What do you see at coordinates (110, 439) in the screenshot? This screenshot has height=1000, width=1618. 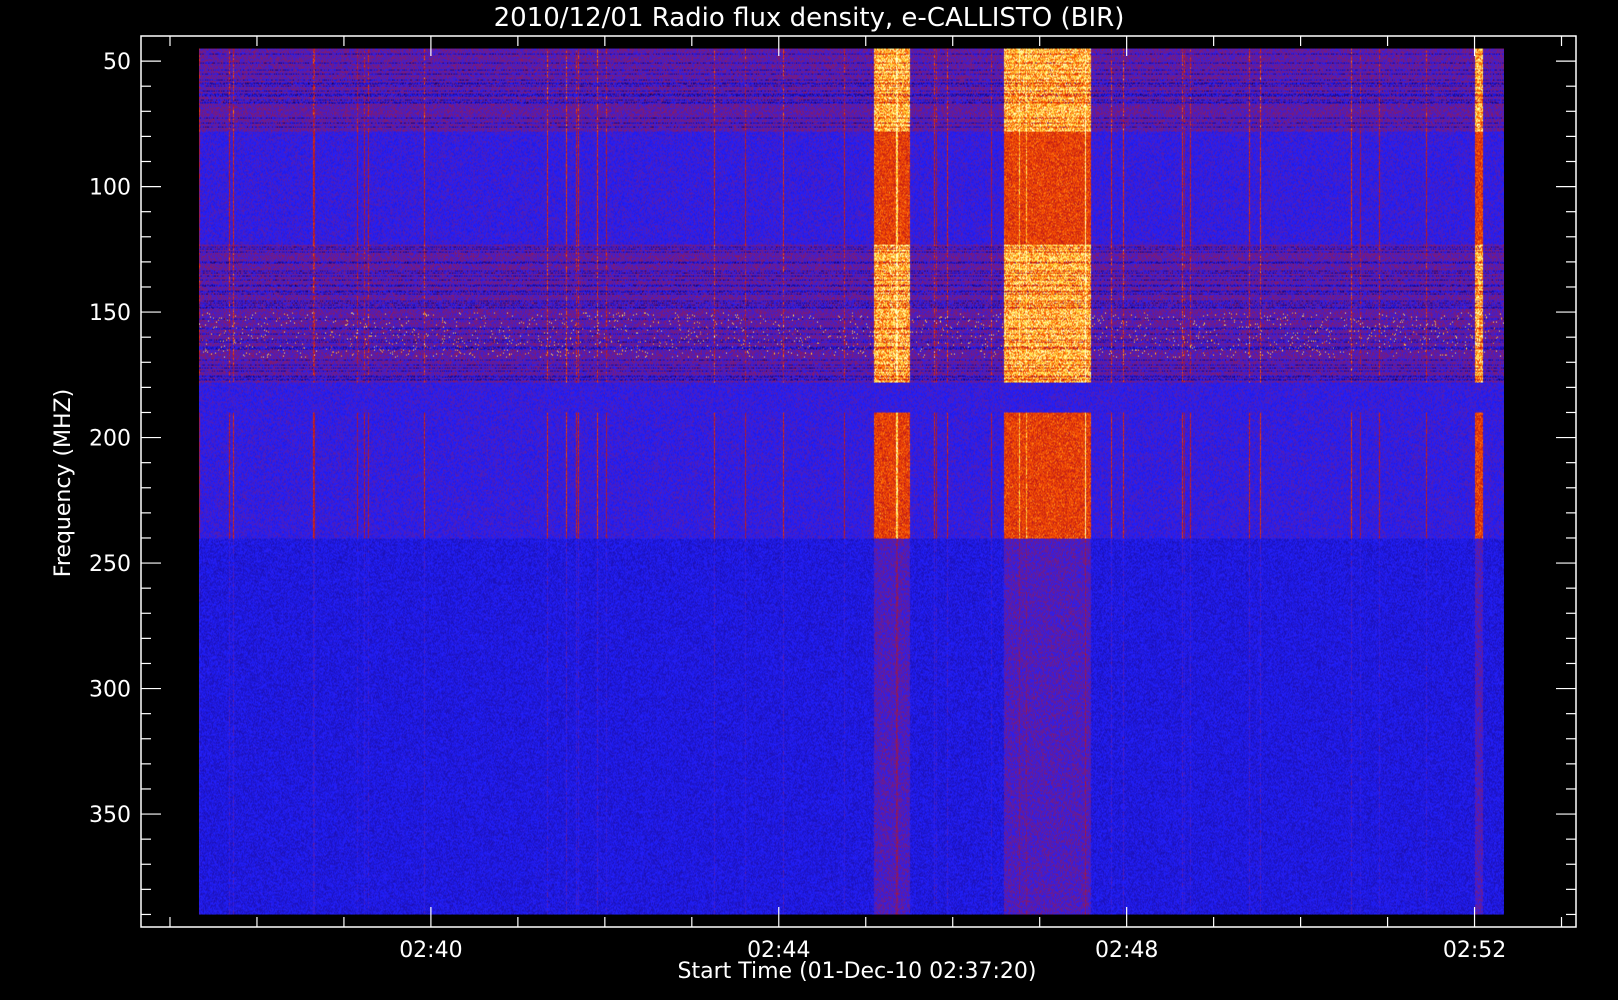 I see `y-tick-label: 200` at bounding box center [110, 439].